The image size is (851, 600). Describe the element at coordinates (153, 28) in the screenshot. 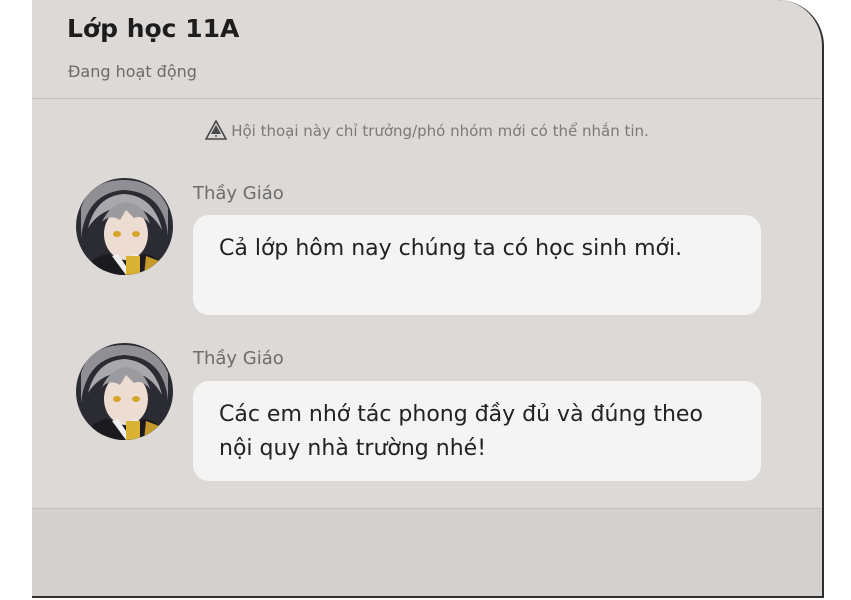

I see `chat-title: Lớp học 11A` at that location.